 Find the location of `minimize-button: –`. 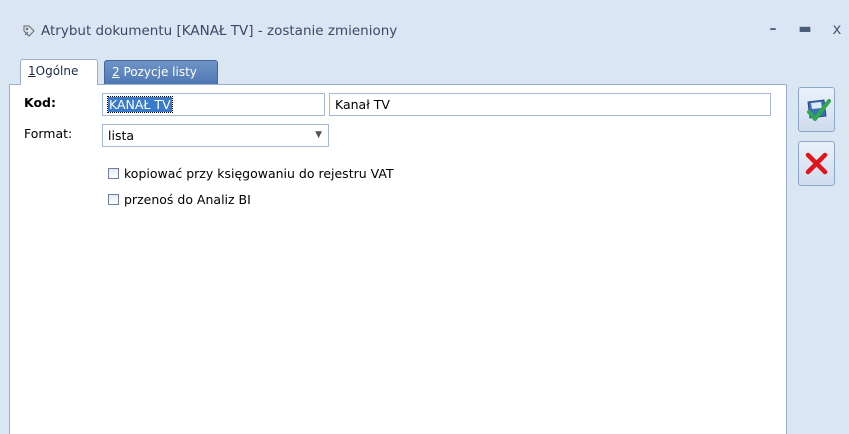

minimize-button: – is located at coordinates (773, 29).